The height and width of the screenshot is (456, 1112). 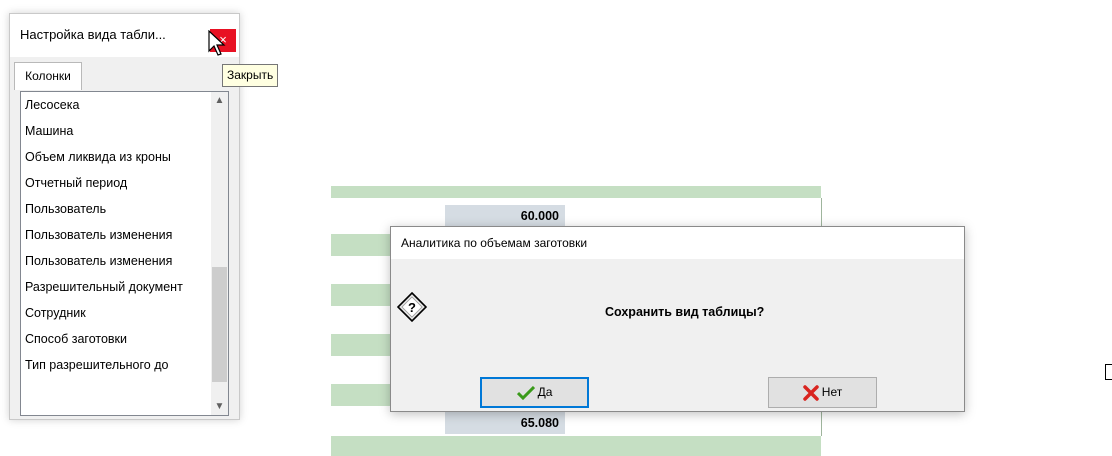 I want to click on grid-value-cell: 65.080, so click(x=505, y=423).